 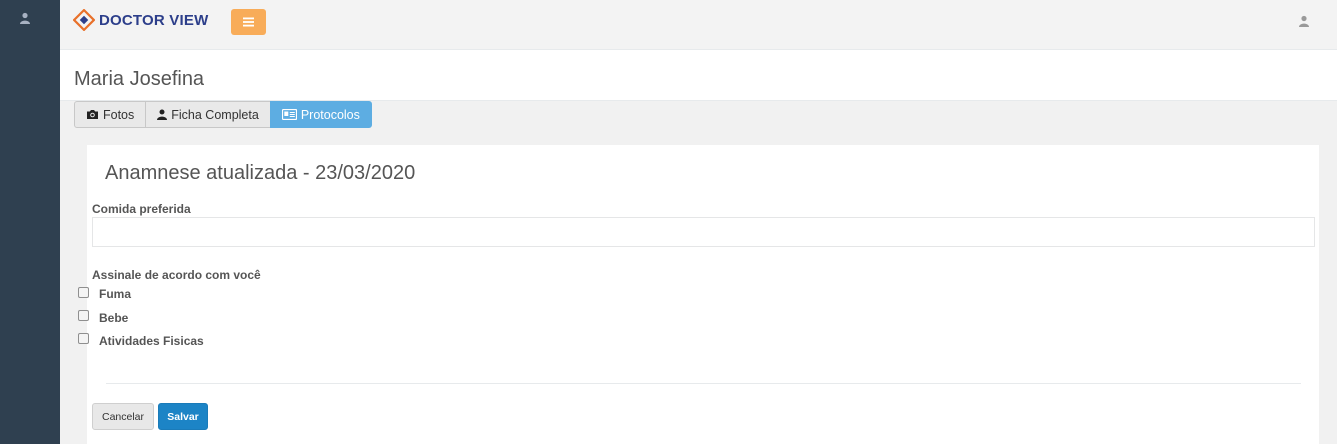 What do you see at coordinates (83, 338) in the screenshot?
I see `checkbox-atividades-fisicas` at bounding box center [83, 338].